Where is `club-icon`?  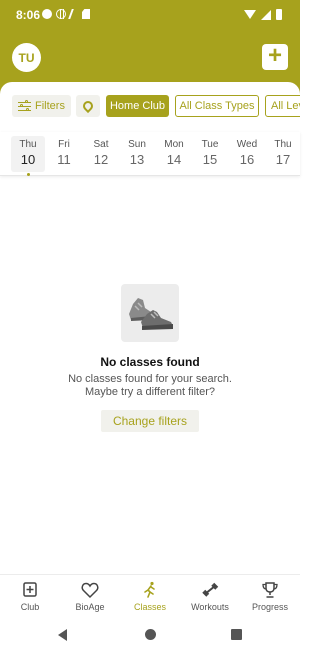
club-icon is located at coordinates (30, 589).